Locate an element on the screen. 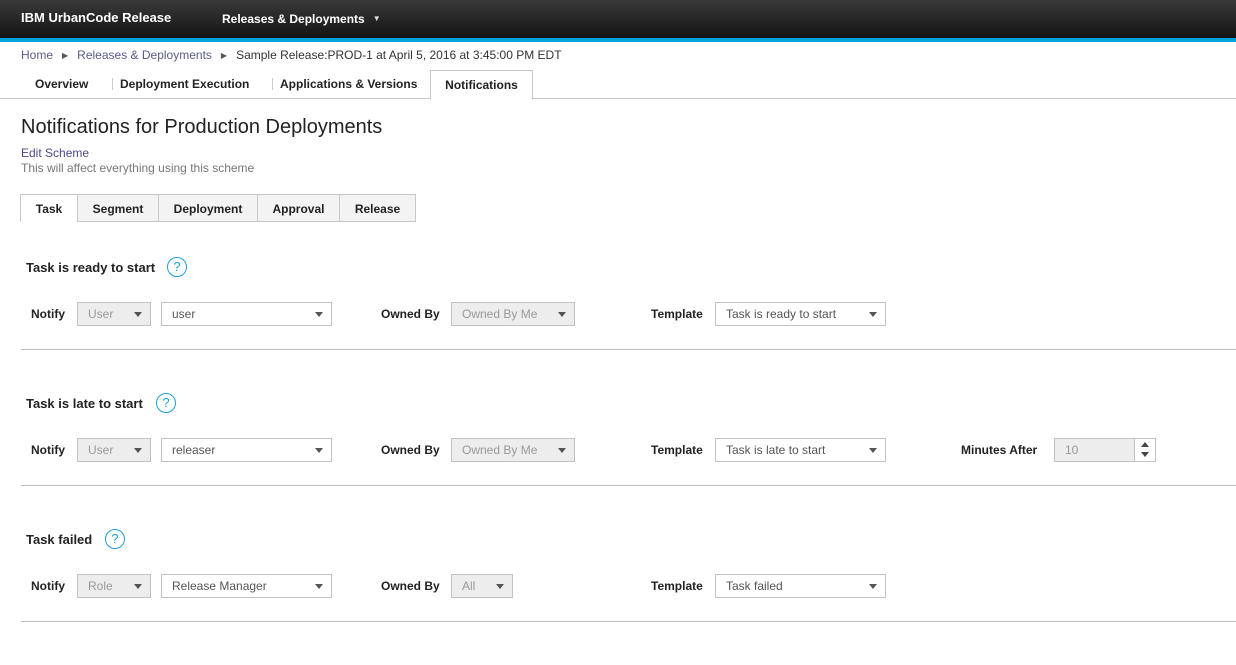  breadcrumb-releases: Releases & Deployments is located at coordinates (144, 55).